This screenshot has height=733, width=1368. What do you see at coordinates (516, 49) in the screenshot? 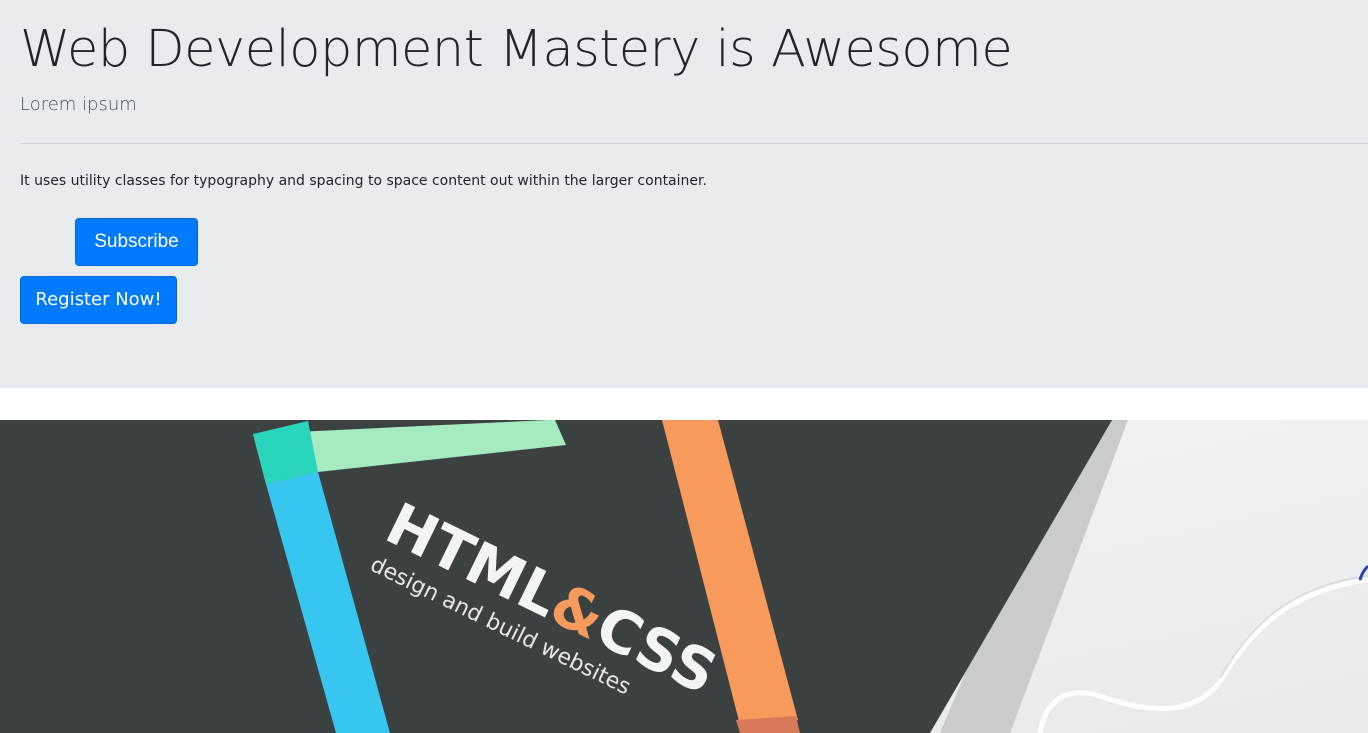
I see `page-title: Web Development Mastery is Awesome` at bounding box center [516, 49].